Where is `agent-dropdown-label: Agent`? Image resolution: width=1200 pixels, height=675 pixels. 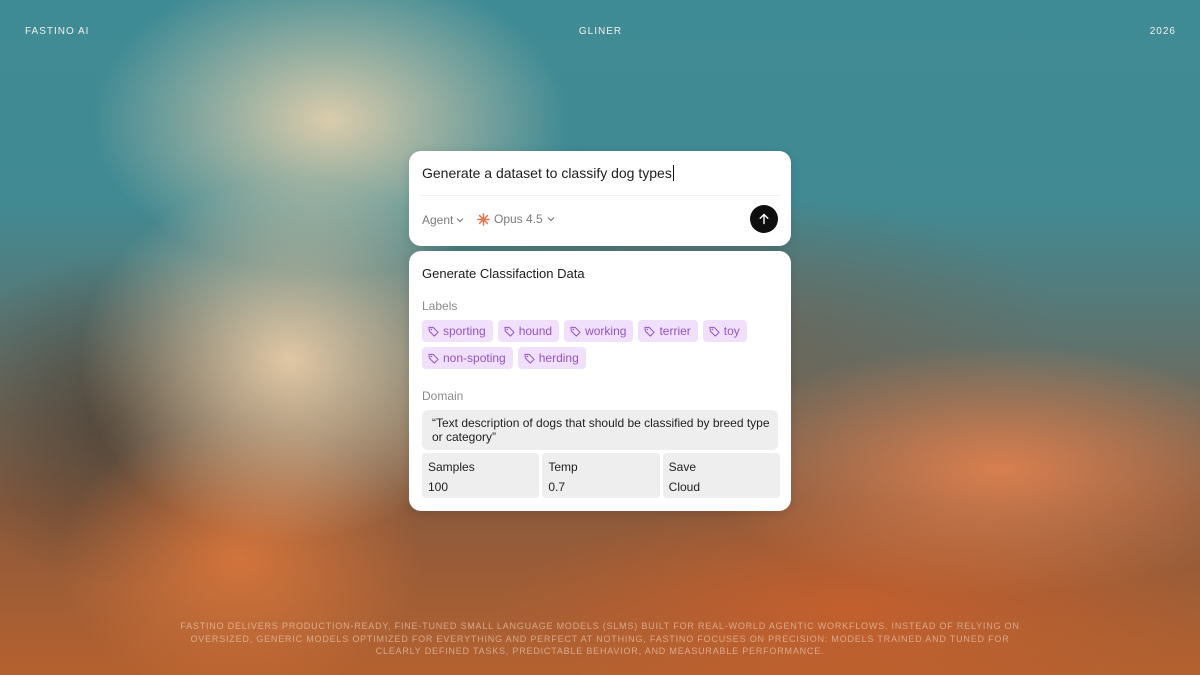 agent-dropdown-label: Agent is located at coordinates (438, 220).